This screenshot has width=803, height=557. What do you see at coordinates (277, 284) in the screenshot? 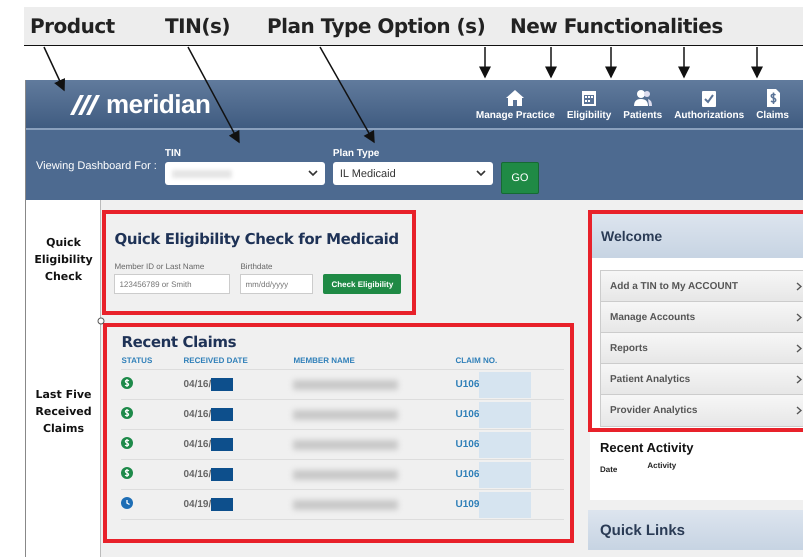
I see `input-field: mm/dd/yyyy` at bounding box center [277, 284].